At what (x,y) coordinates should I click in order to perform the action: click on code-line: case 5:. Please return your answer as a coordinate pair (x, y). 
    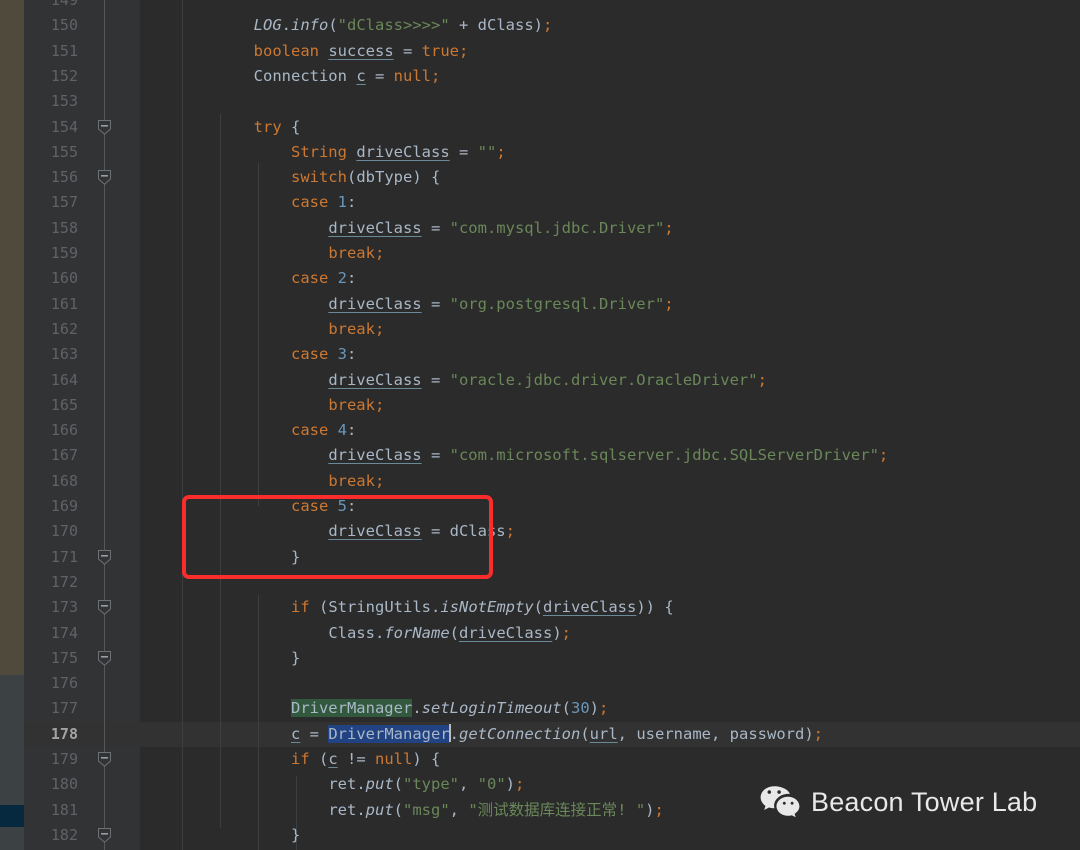
    Looking at the image, I should click on (610, 506).